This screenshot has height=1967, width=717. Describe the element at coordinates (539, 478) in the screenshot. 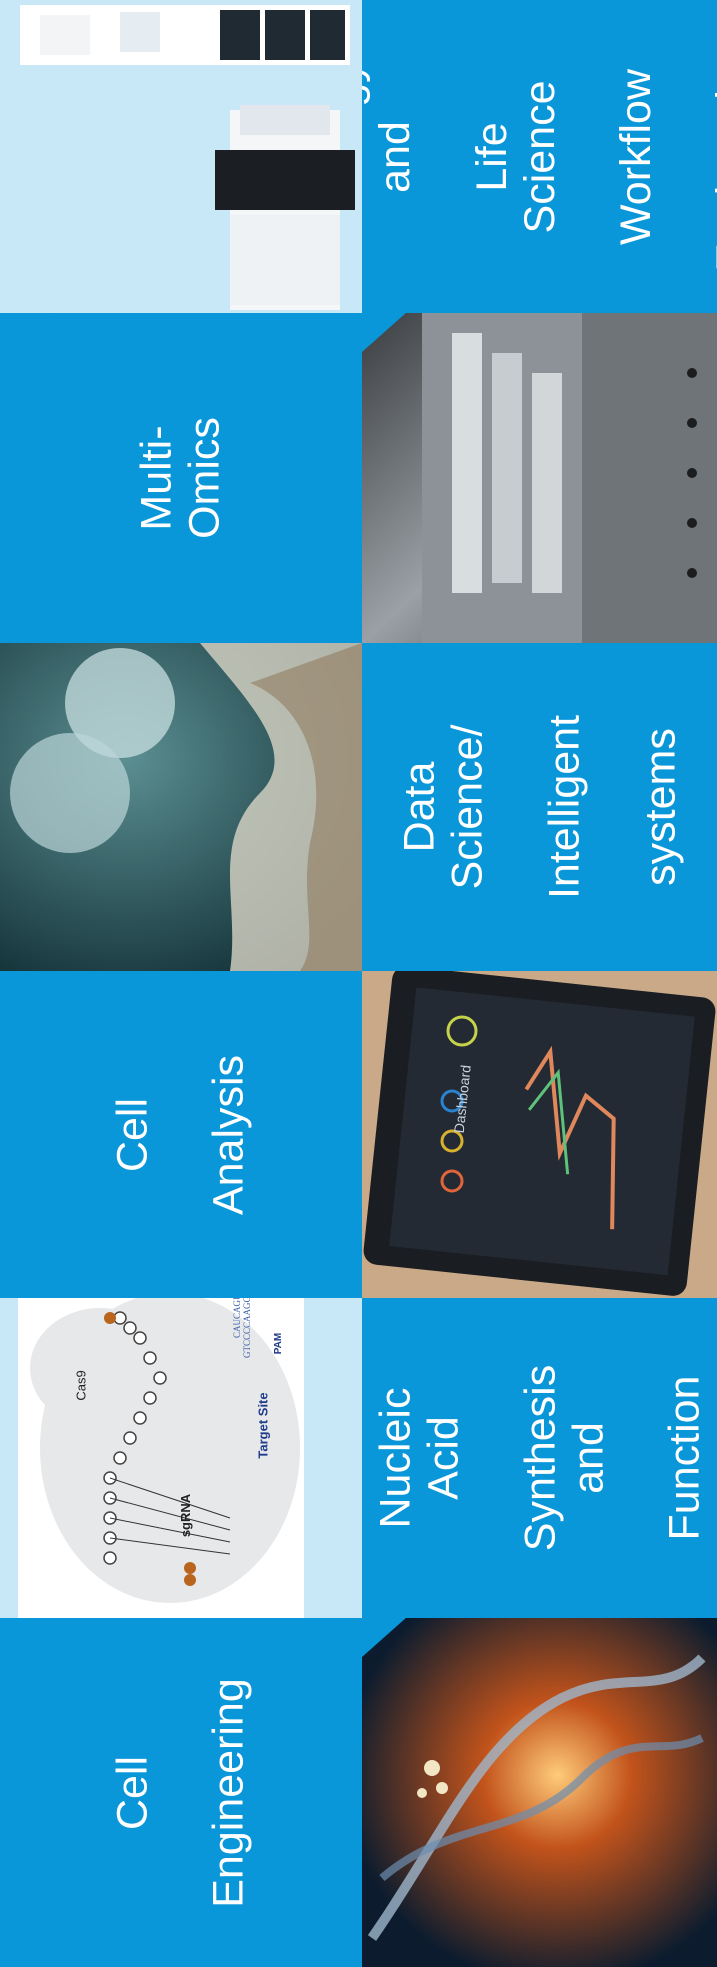

I see `sample-storage-image` at that location.